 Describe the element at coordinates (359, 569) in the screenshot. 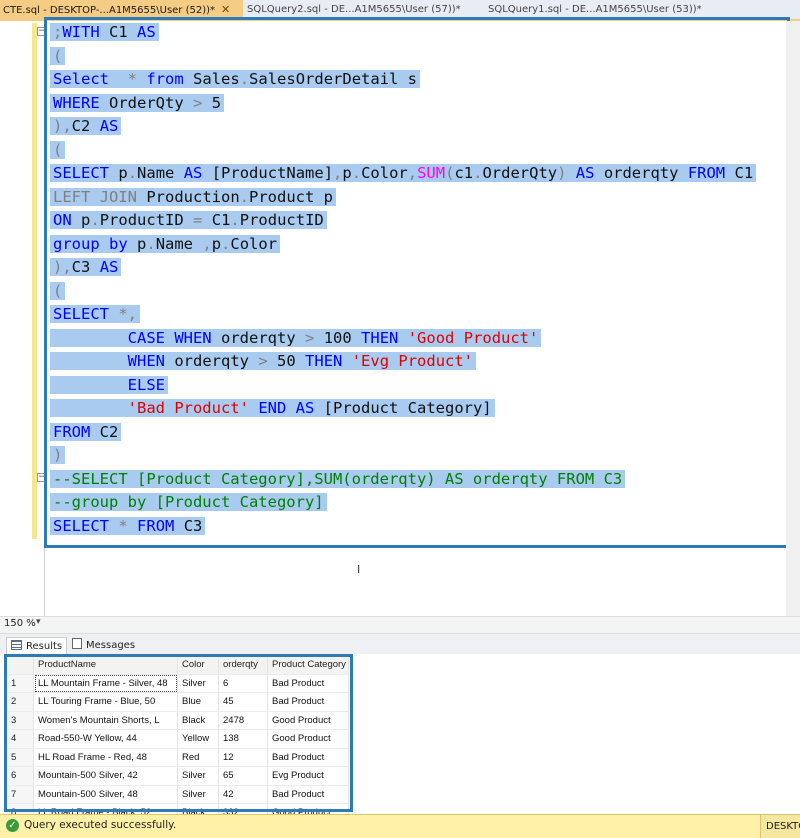

I see `text-cursor-icon: I` at that location.